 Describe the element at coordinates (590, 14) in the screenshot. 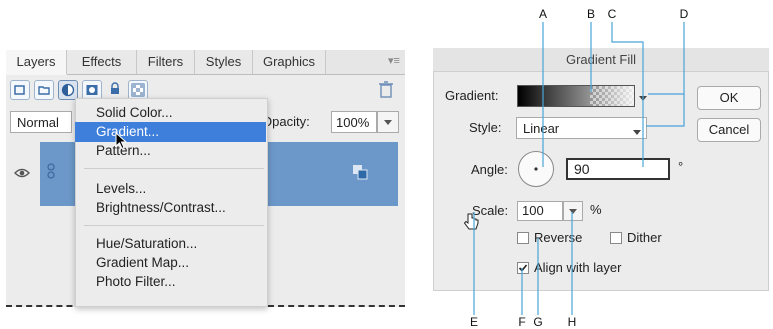

I see `callout-b: B` at that location.